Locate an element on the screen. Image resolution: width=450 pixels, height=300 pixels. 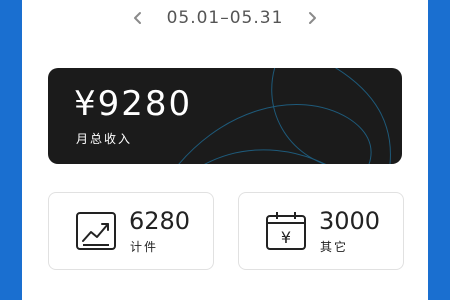
piecework-value: 6280 is located at coordinates (160, 221).